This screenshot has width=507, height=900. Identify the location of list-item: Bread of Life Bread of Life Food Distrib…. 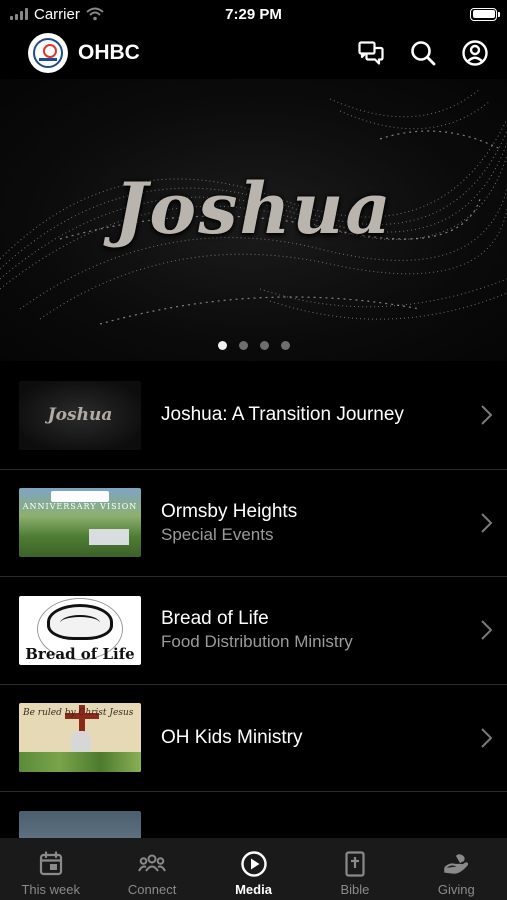
(253, 631).